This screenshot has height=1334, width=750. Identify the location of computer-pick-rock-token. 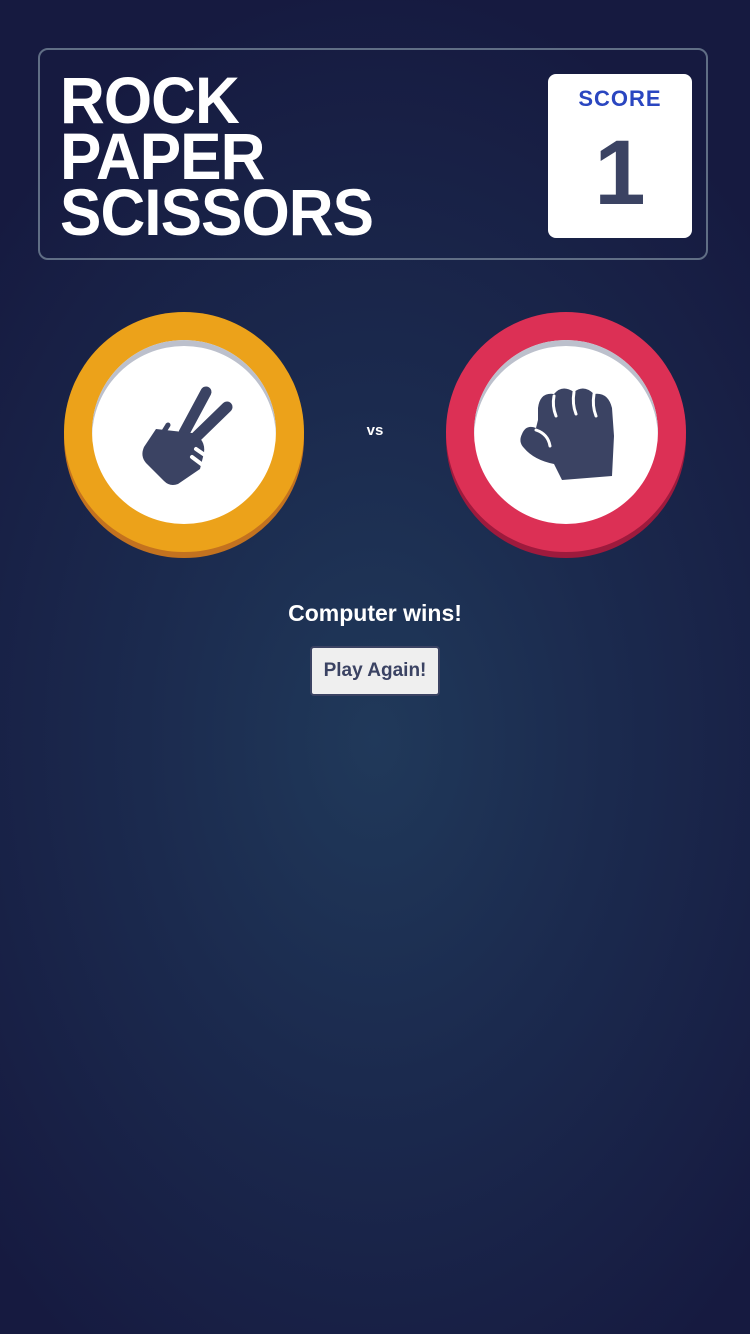
(566, 434).